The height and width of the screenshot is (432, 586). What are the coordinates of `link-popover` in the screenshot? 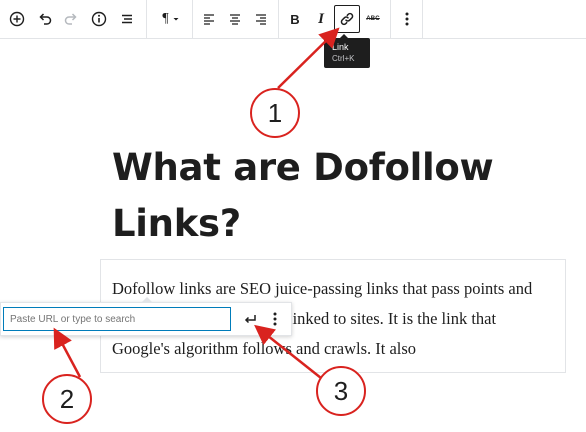 It's located at (146, 316).